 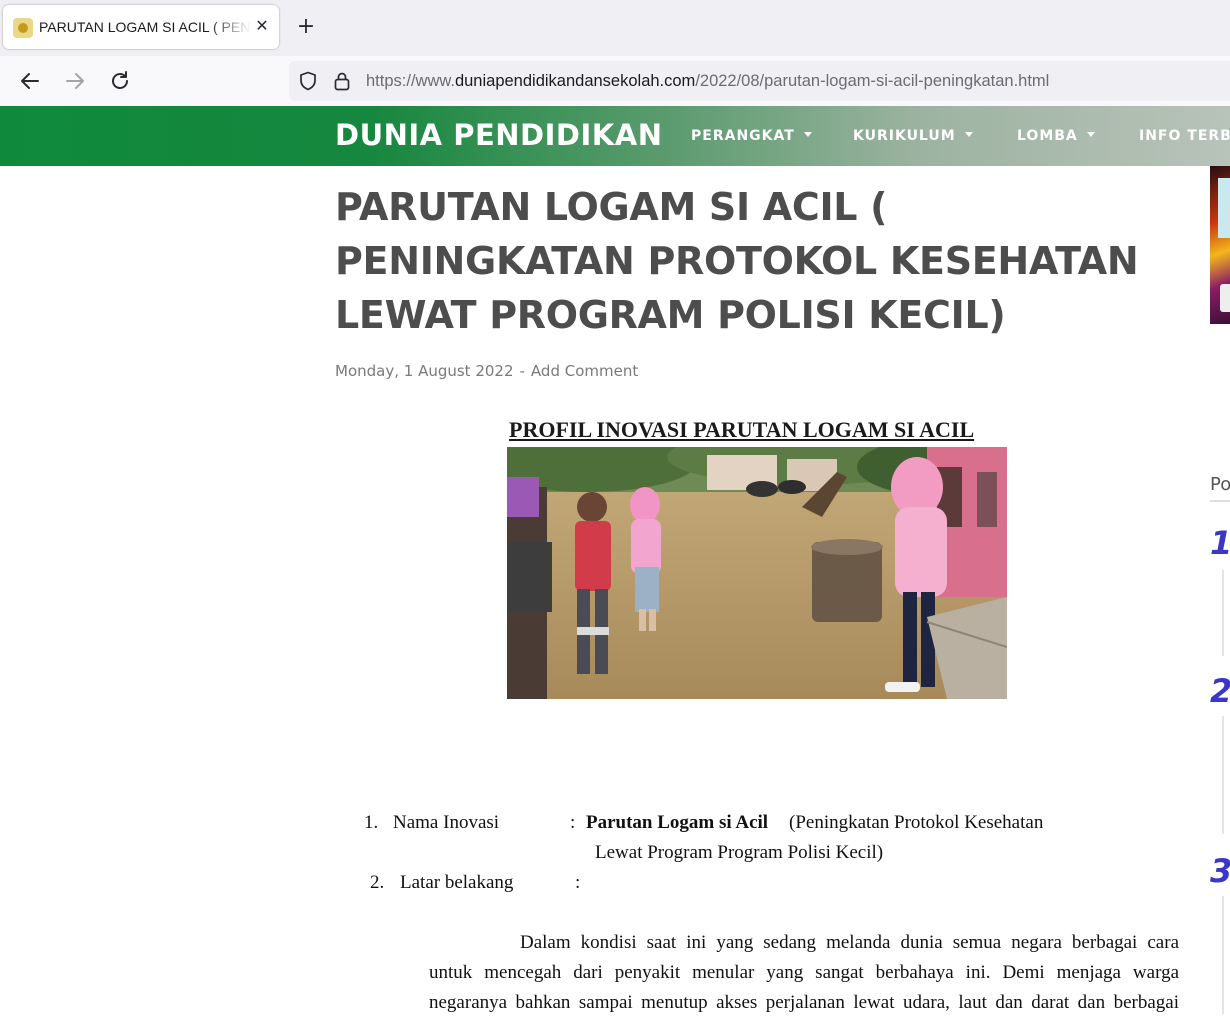 I want to click on menu-lomba: LOMBA, so click(x=1056, y=136).